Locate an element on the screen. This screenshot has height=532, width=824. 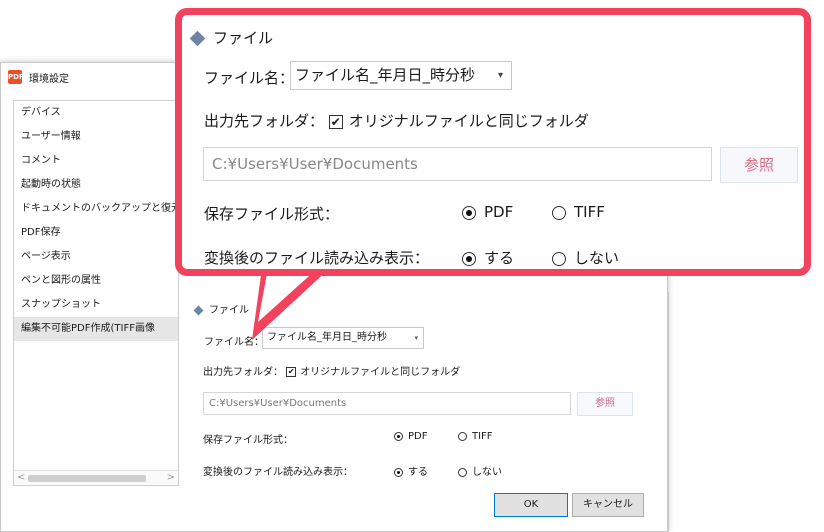
show-after-no-radio is located at coordinates (462, 472).